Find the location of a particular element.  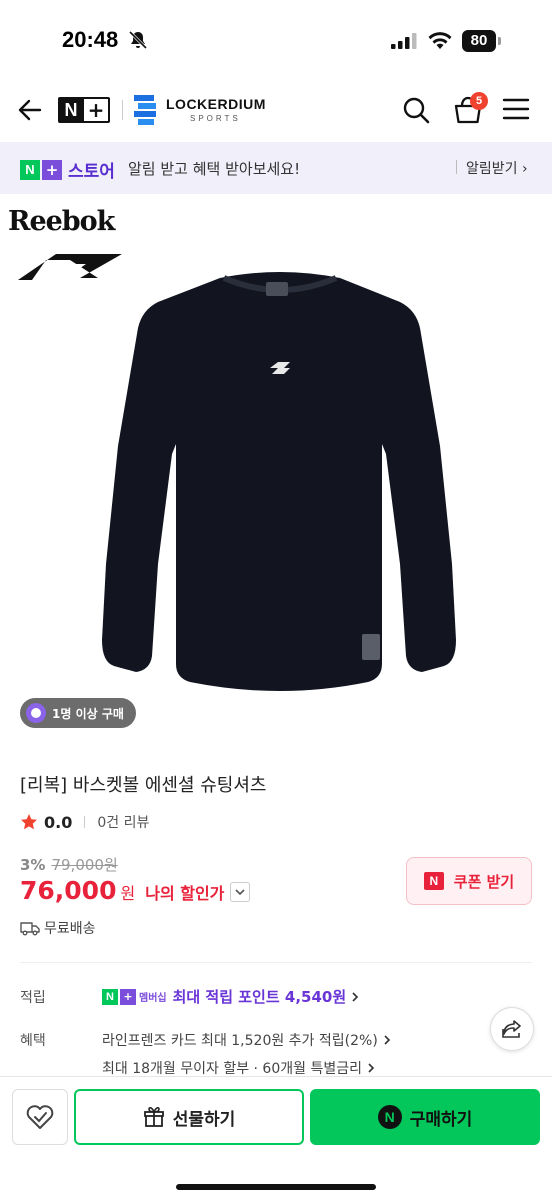

gift-button: 선물하기 is located at coordinates (189, 1117).